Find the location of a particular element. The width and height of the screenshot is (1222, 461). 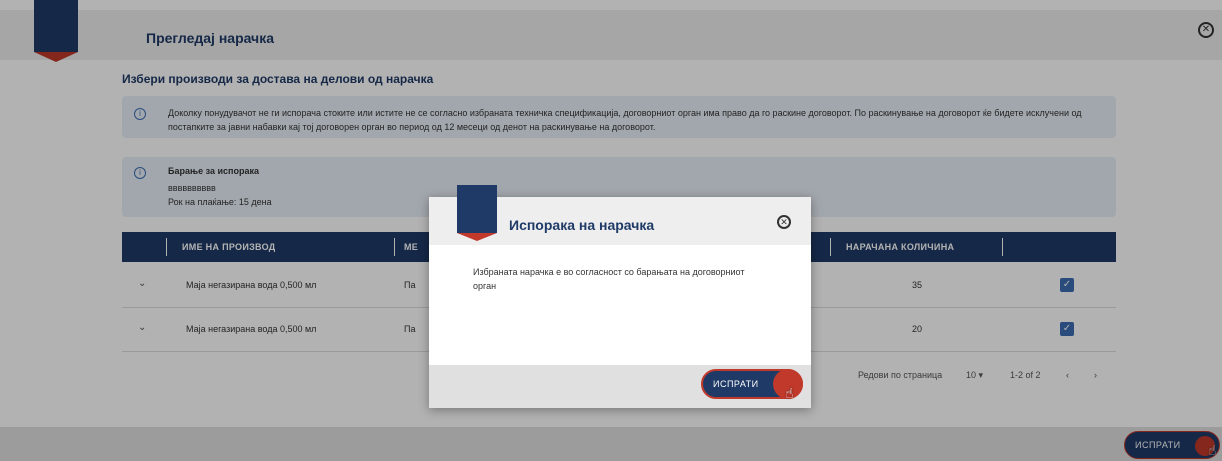

modal-ribbon is located at coordinates (477, 213).